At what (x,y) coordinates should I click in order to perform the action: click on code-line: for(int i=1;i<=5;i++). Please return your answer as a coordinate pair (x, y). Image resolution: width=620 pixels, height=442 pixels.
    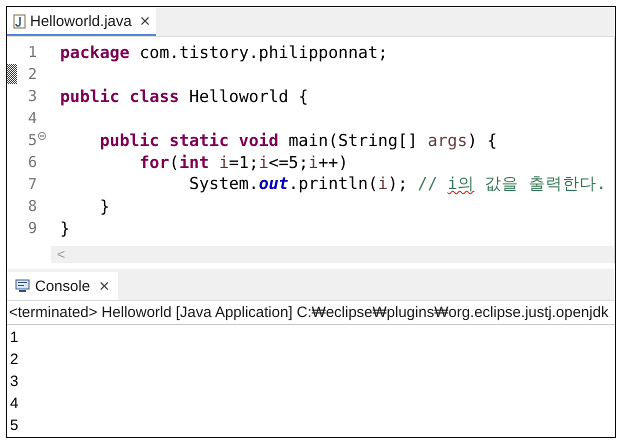
    Looking at the image, I should click on (243, 162).